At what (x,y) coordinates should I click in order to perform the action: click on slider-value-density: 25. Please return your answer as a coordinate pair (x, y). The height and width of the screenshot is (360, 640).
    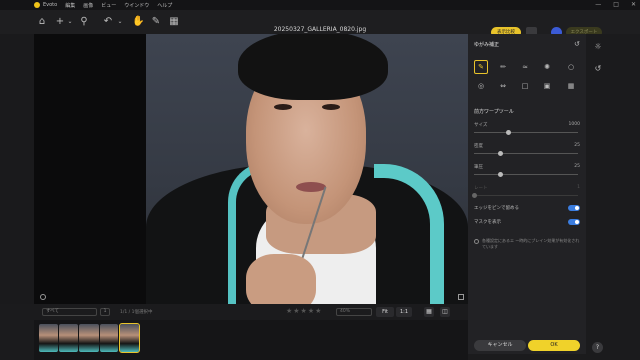
    Looking at the image, I should click on (577, 145).